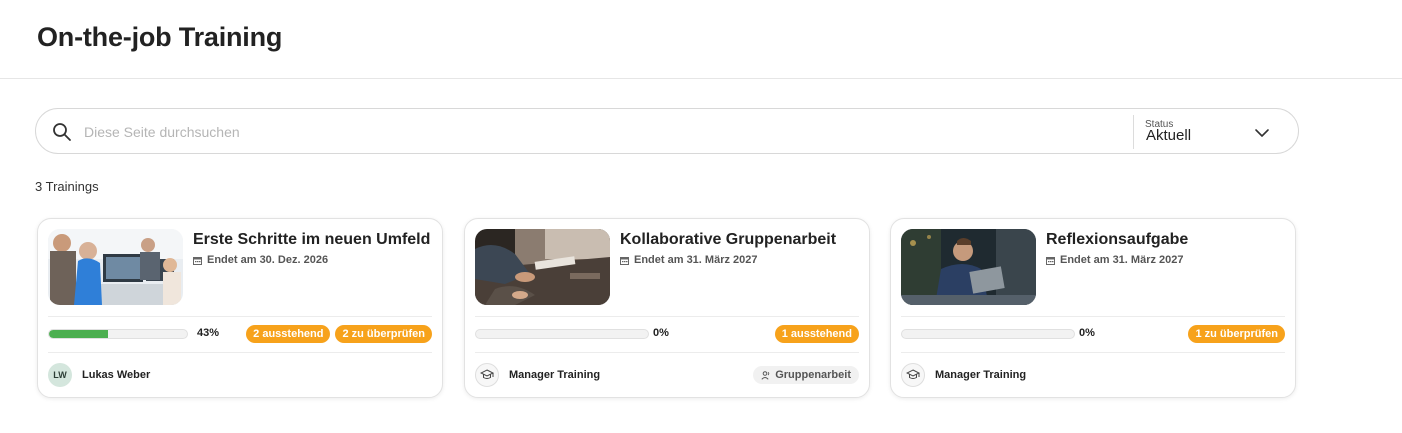 Image resolution: width=1402 pixels, height=433 pixels. Describe the element at coordinates (116, 375) in the screenshot. I see `owner-name: Lukas Weber` at that location.